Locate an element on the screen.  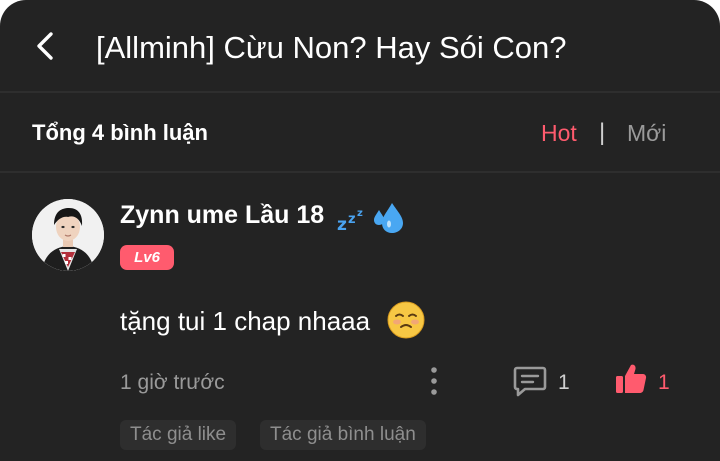
header-divider is located at coordinates (360, 92).